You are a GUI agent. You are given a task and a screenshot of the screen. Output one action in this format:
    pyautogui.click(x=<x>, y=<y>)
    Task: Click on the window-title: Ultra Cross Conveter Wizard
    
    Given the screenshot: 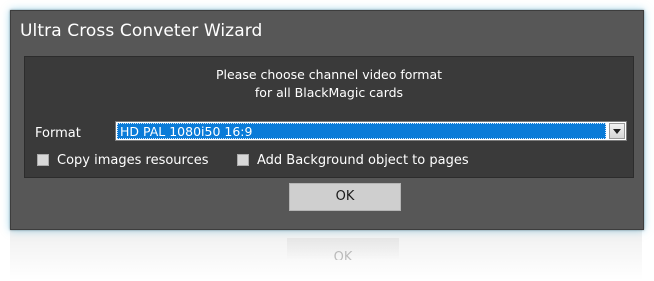 What is the action you would take?
    pyautogui.click(x=141, y=31)
    